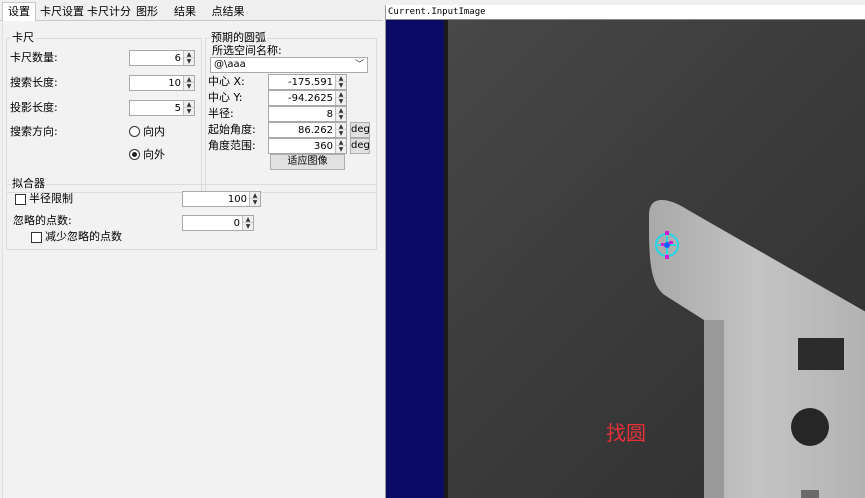 This screenshot has width=865, height=498. I want to click on search-direction-label: 搜索方向:, so click(34, 131).